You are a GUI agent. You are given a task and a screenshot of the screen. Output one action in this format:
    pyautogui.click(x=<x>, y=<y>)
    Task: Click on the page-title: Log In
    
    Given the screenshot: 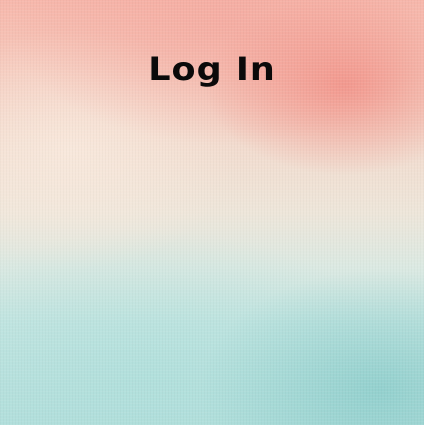 What is the action you would take?
    pyautogui.click(x=212, y=70)
    